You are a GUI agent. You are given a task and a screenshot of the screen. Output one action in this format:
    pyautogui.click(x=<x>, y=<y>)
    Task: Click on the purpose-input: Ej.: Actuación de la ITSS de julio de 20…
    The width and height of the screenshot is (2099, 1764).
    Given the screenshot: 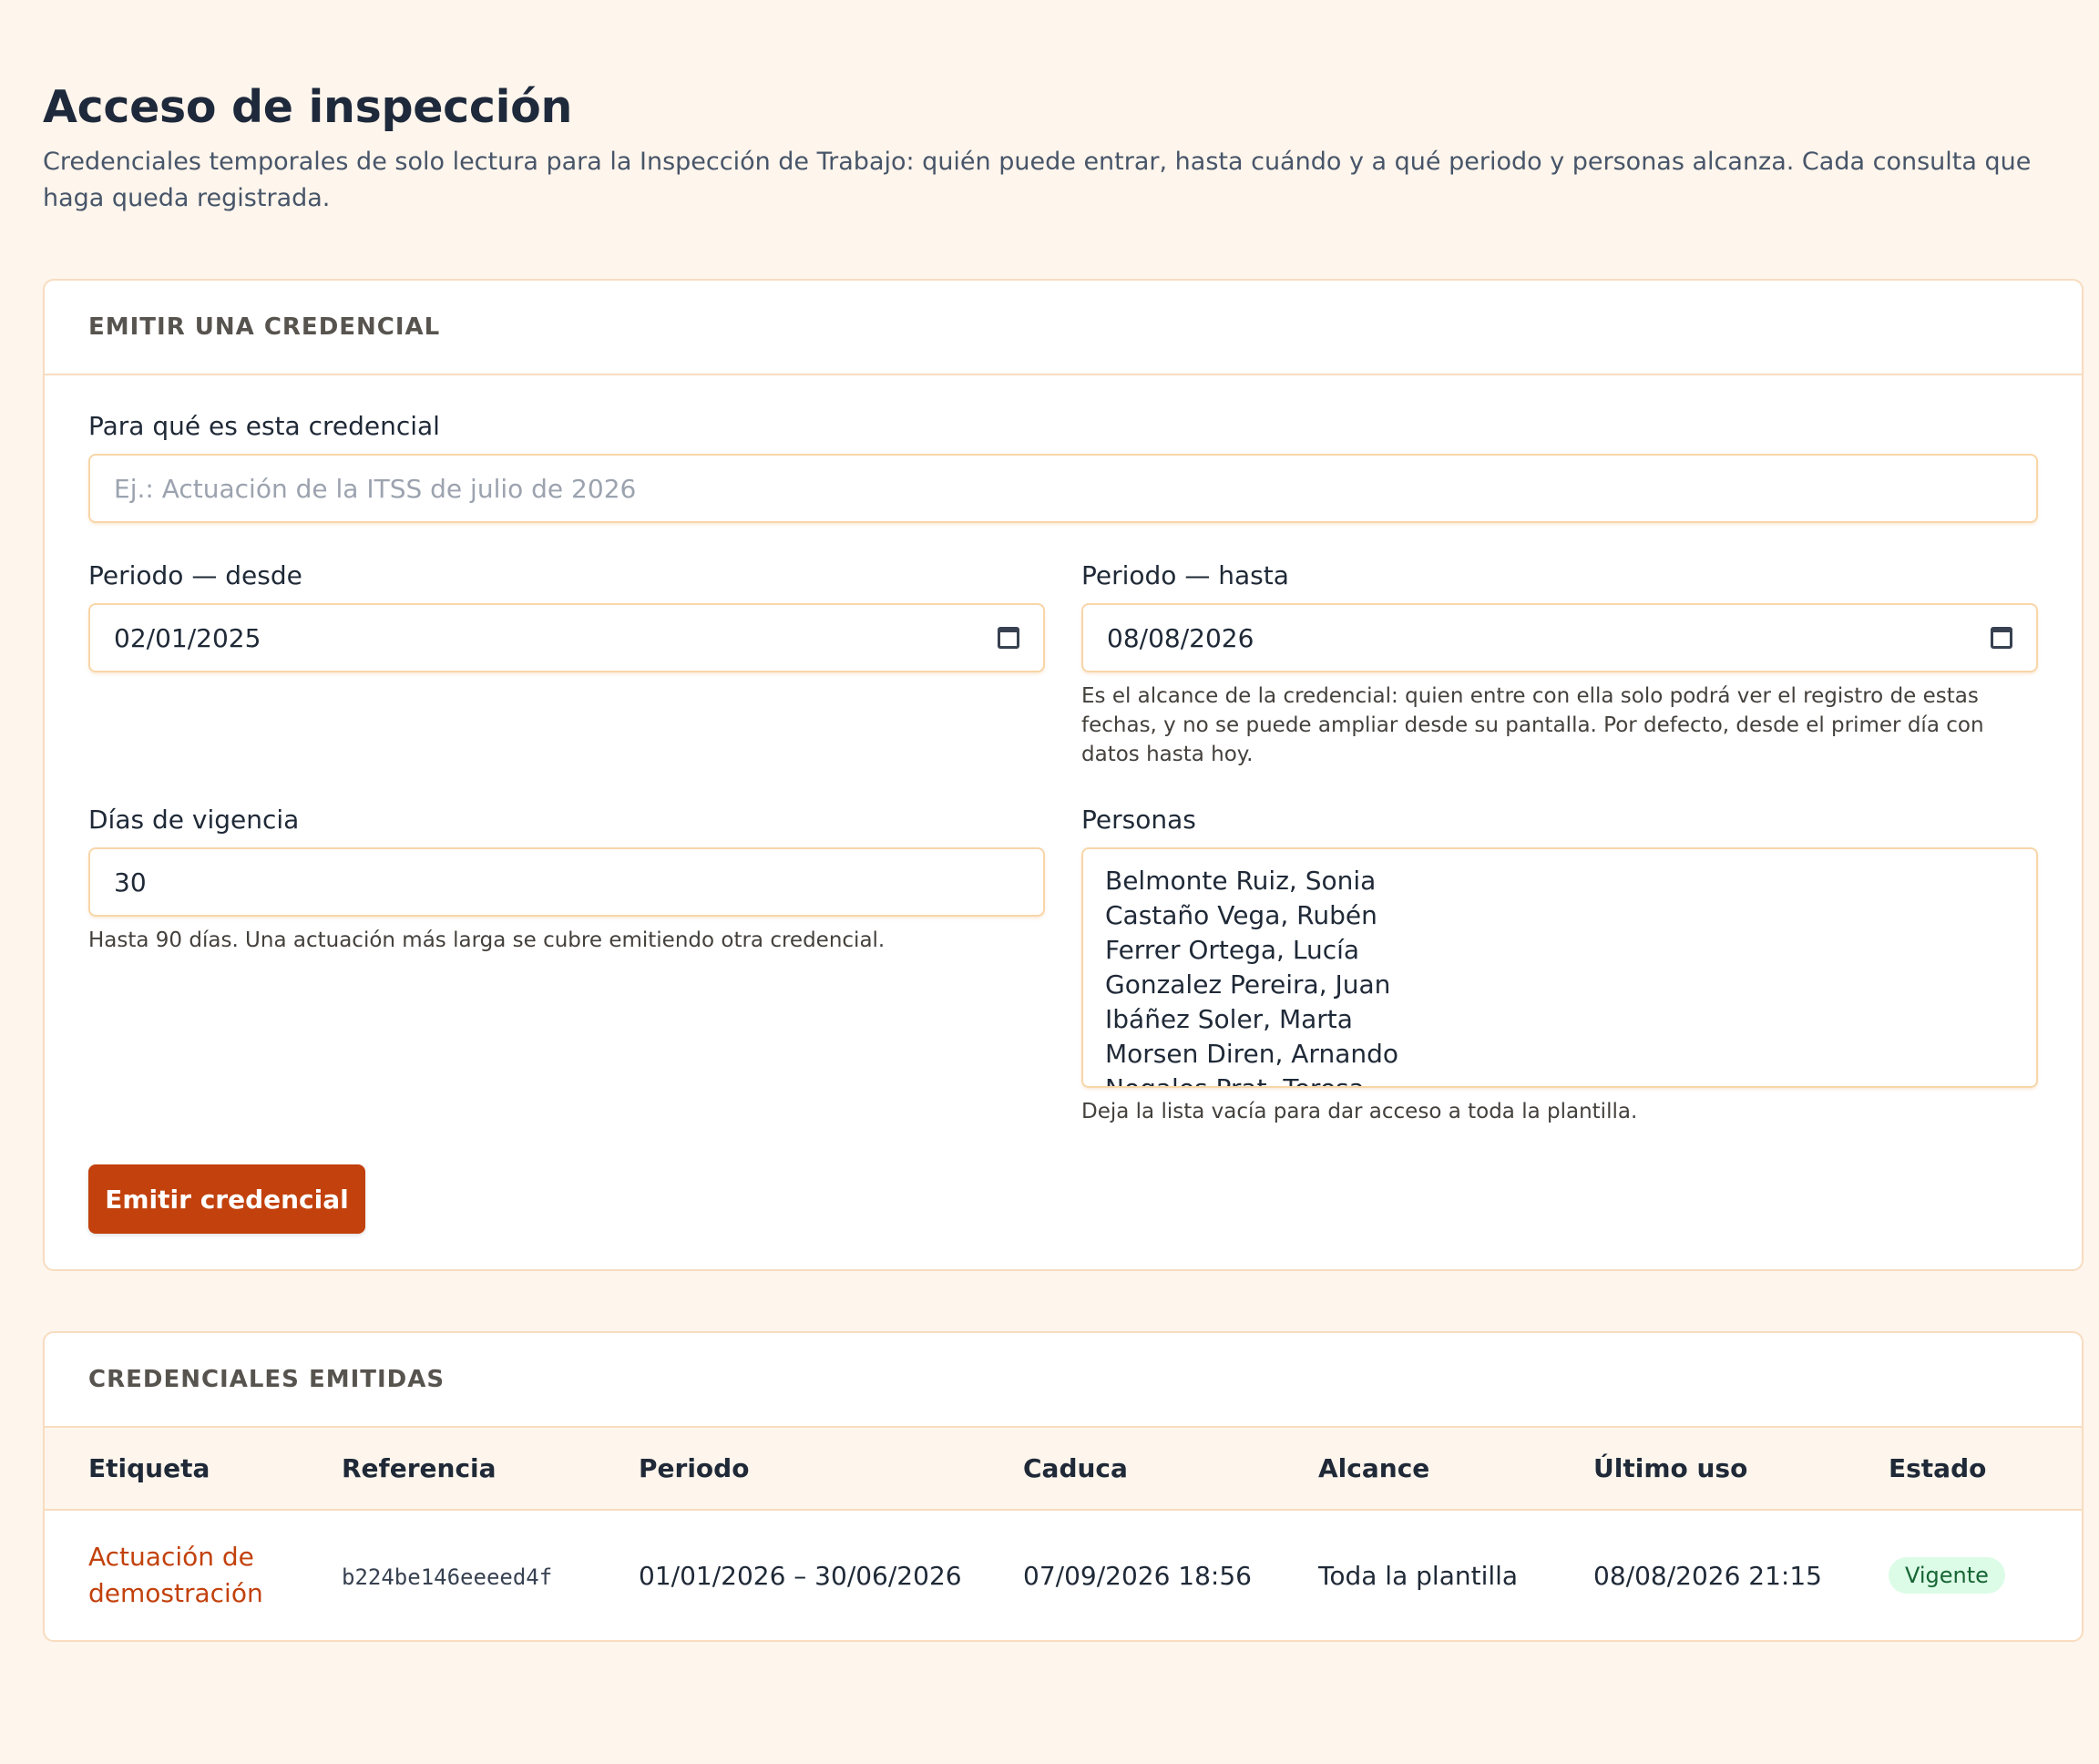 What is the action you would take?
    pyautogui.click(x=1063, y=488)
    